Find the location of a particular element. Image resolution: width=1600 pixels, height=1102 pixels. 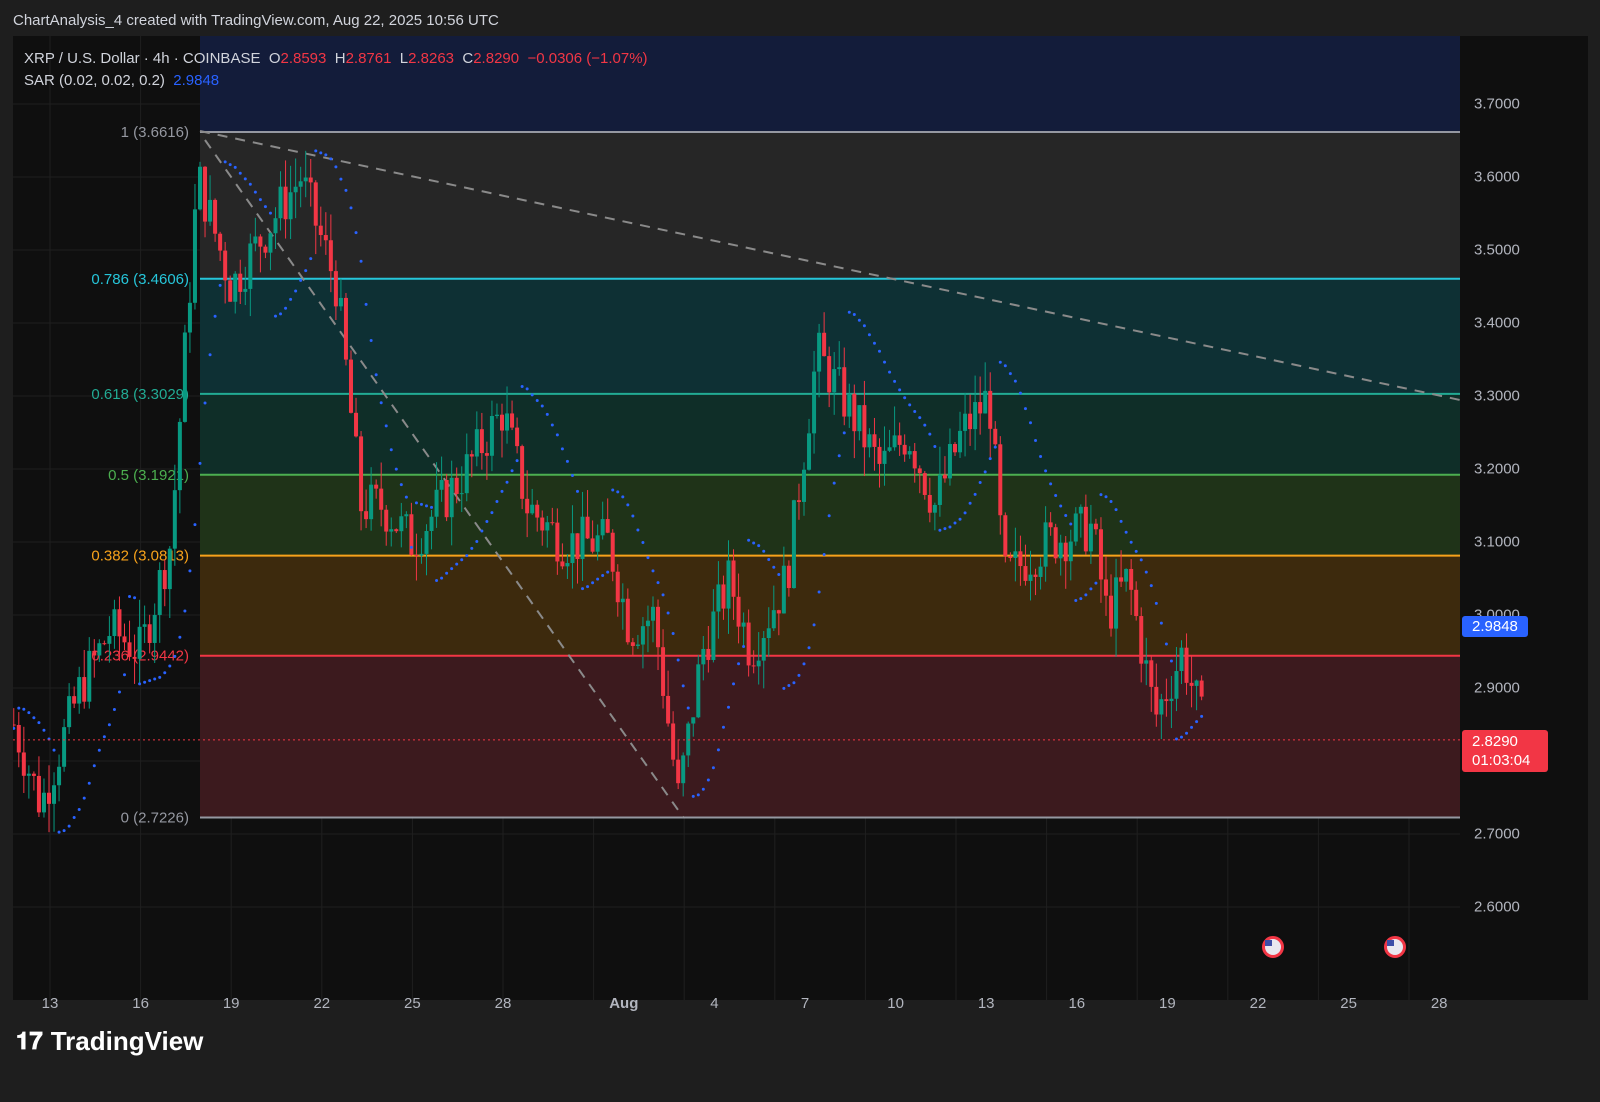

close-value: 2.8290 is located at coordinates (496, 58).